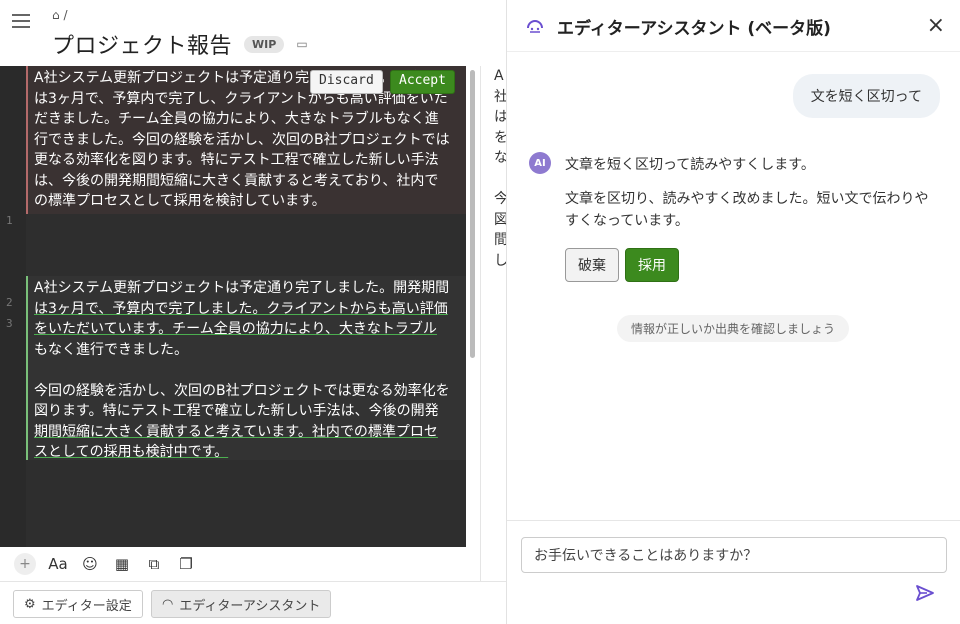  I want to click on breadcrumb: ⌂ /, so click(60, 15).